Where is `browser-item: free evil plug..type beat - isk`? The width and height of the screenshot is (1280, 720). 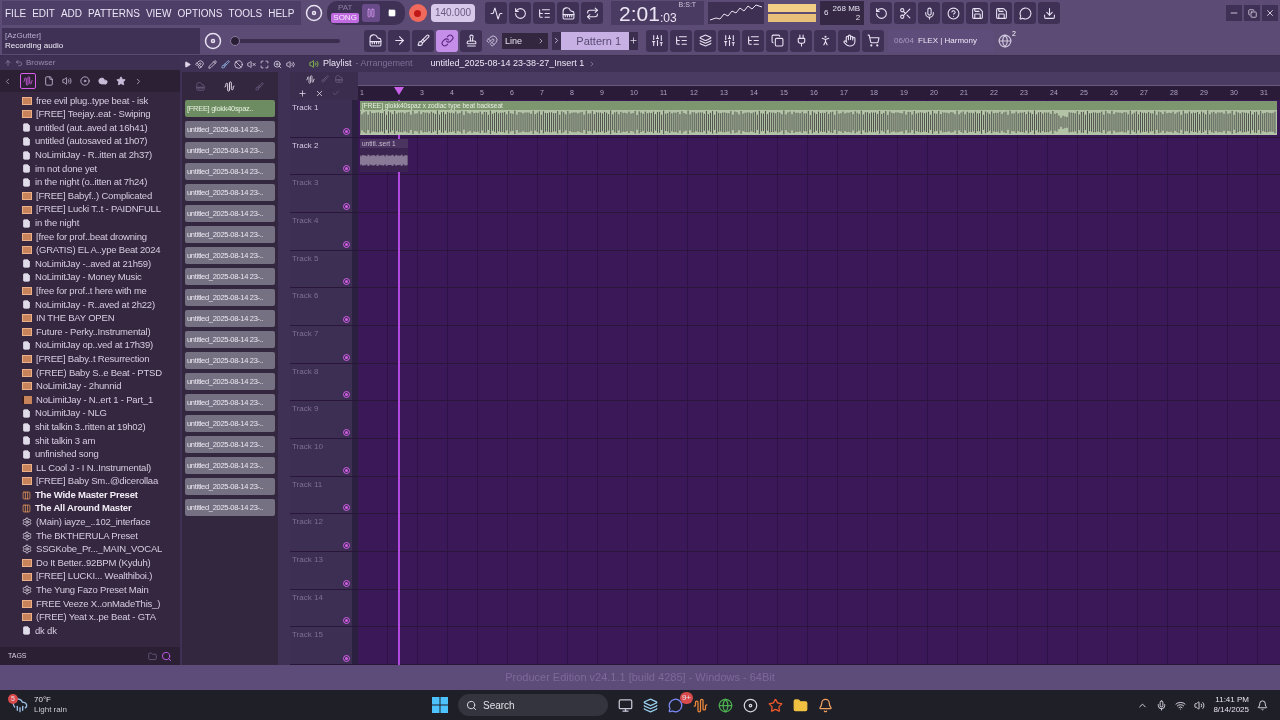
browser-item: free evil plug..type beat - isk is located at coordinates (92, 100).